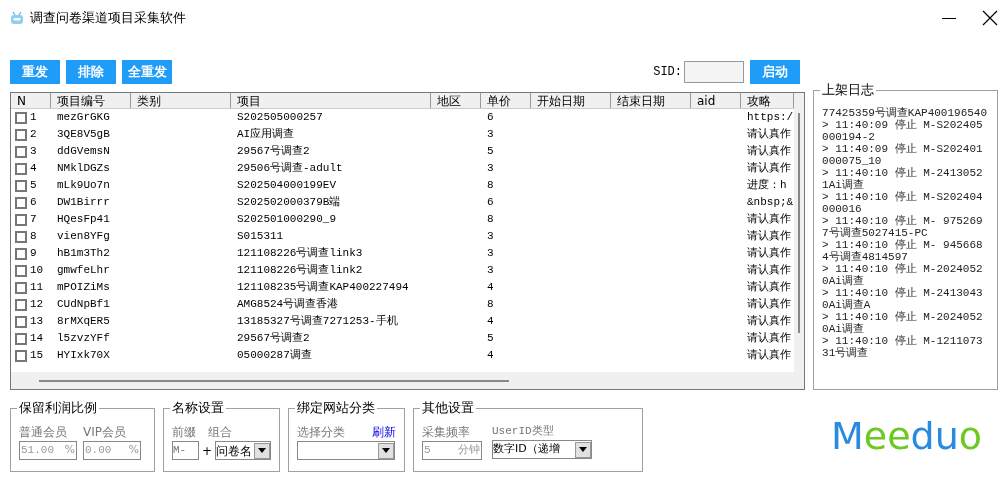 The width and height of the screenshot is (1008, 483). I want to click on log-text: 77425359号调查KAP400196540 > 11:40:09 停止 M-S202405000194-2 > 11:40:09 停止 M-S202401000075_10 > 11:40:10 停止 M-24130521Ai调查 > 11:40:10 停止 M-S202404000016 > 11:40:10 停止 M- 9752697号调查5027415-PC > 11:40:10 停止 M- 9456684号调查4814597 > 11:40:10 停止 M-20240520Ai调查 > 11:40:10 停止 M-24130430Ai调查A > 11:40:10 停止 M-20240520Ai调查 > 11:40:10 停止 M-121107331号调查, so click(905, 232).